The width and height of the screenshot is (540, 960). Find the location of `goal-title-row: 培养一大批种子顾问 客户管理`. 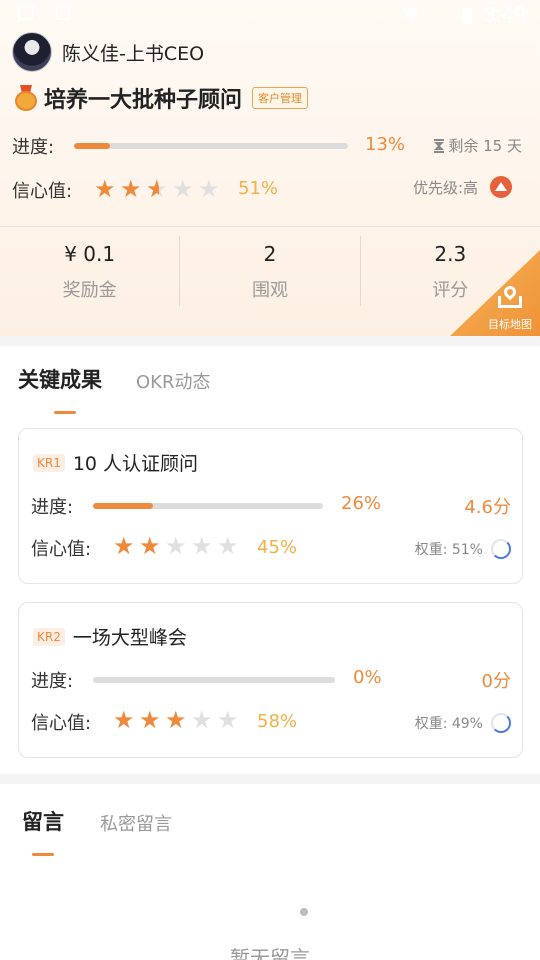

goal-title-row: 培养一大批种子顾问 客户管理 is located at coordinates (161, 98).